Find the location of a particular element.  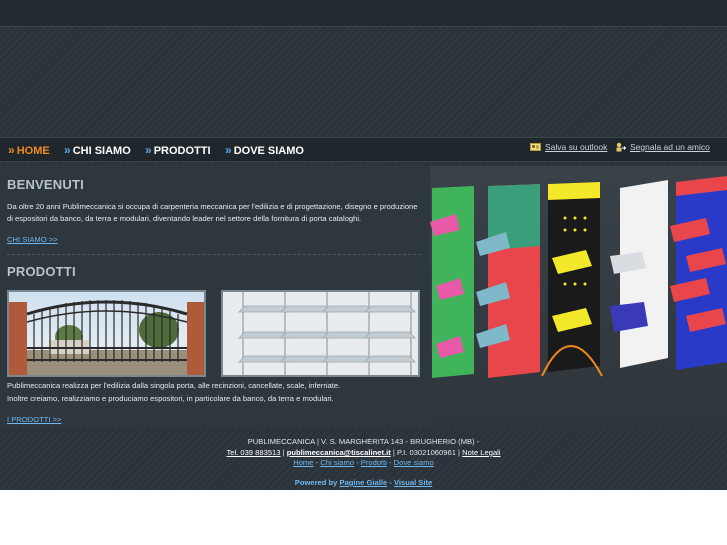

phone-link: Tel. 039 883513 is located at coordinates (253, 452).